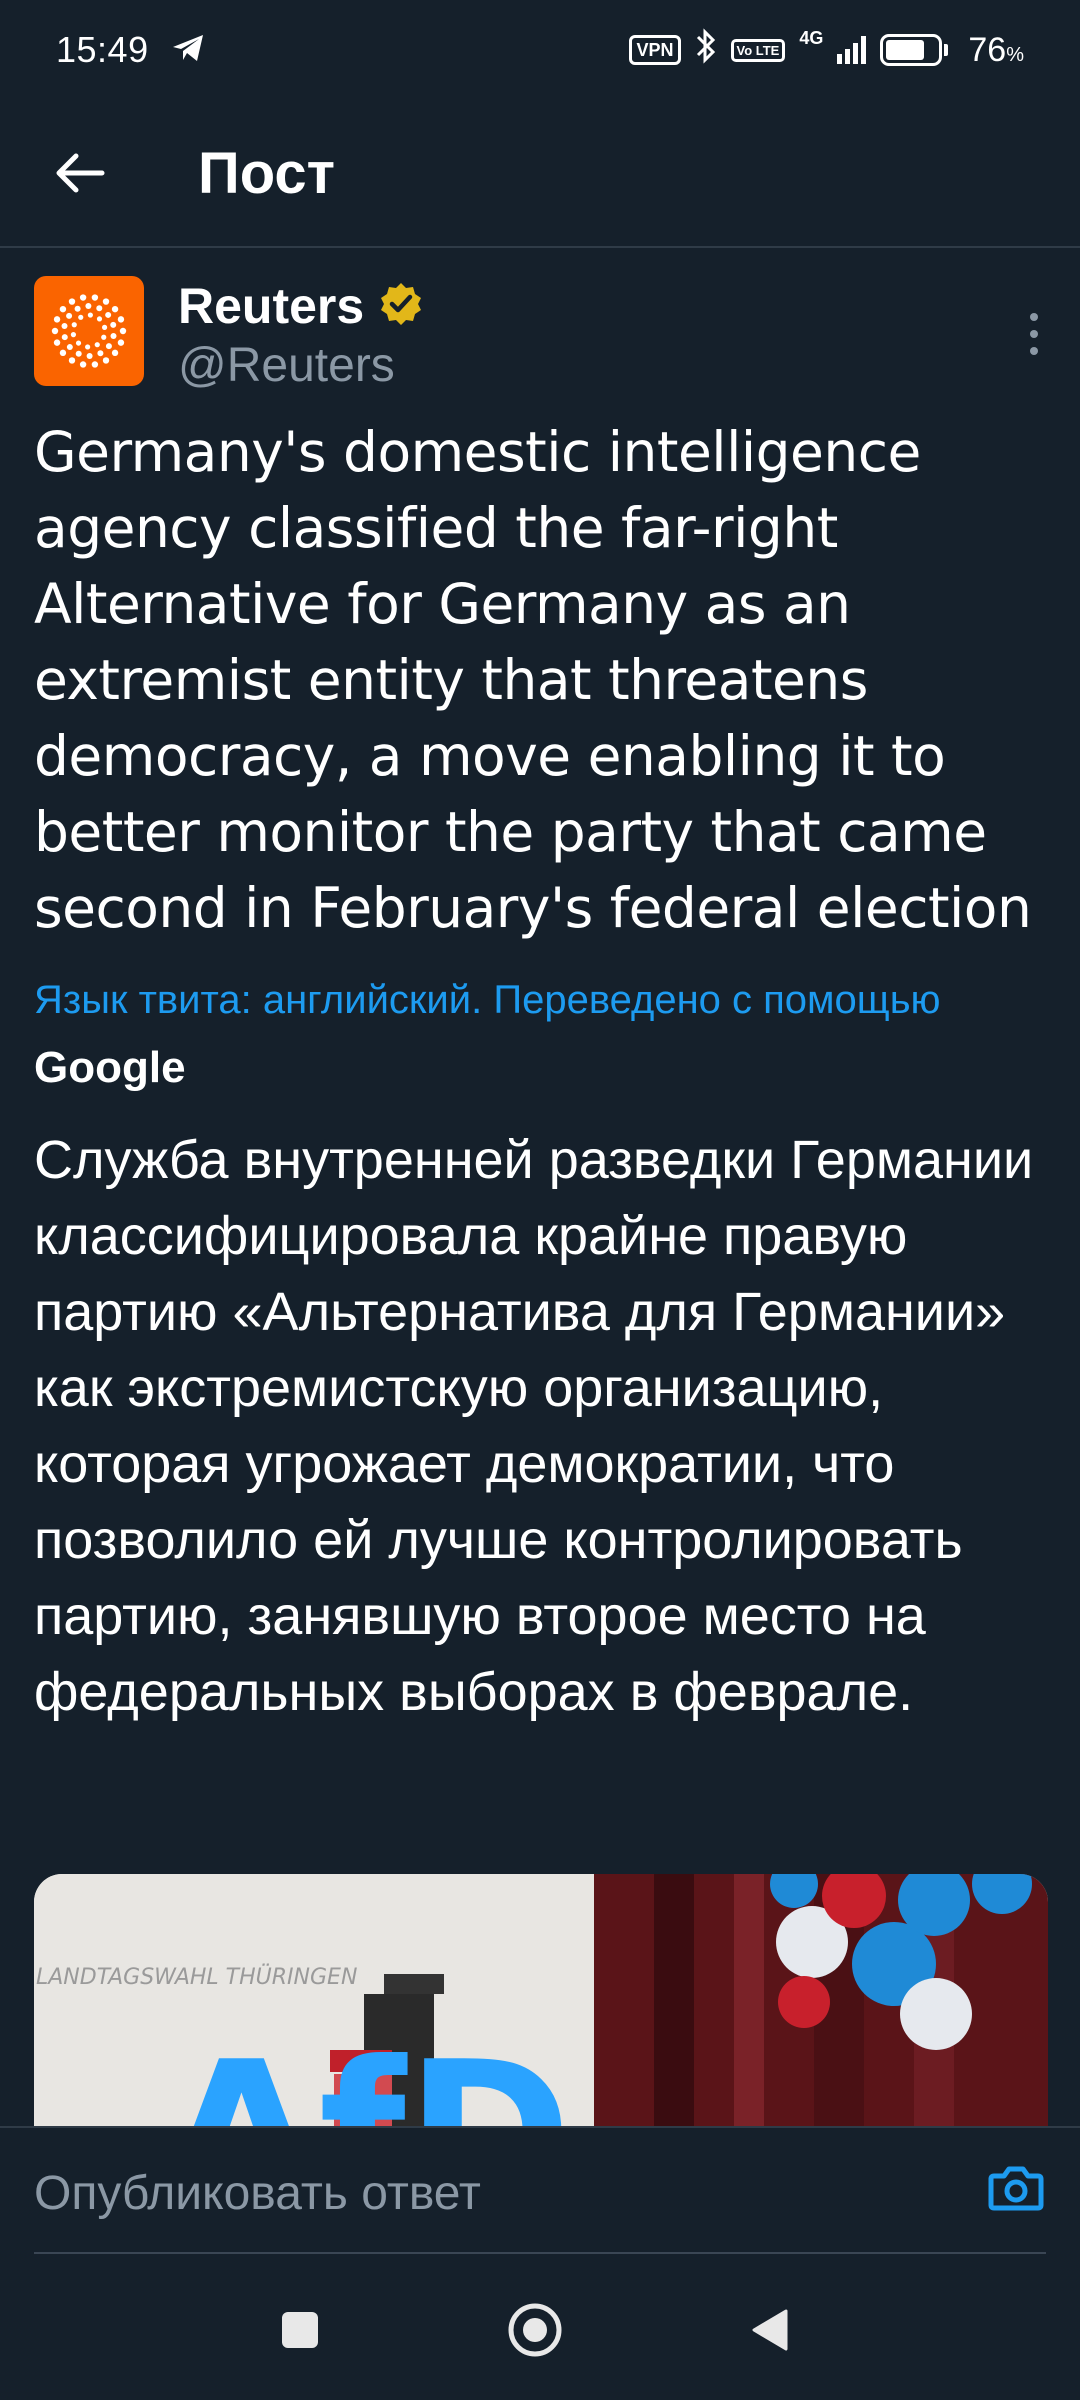 The height and width of the screenshot is (2400, 1080). I want to click on reply-input, so click(494, 2193).